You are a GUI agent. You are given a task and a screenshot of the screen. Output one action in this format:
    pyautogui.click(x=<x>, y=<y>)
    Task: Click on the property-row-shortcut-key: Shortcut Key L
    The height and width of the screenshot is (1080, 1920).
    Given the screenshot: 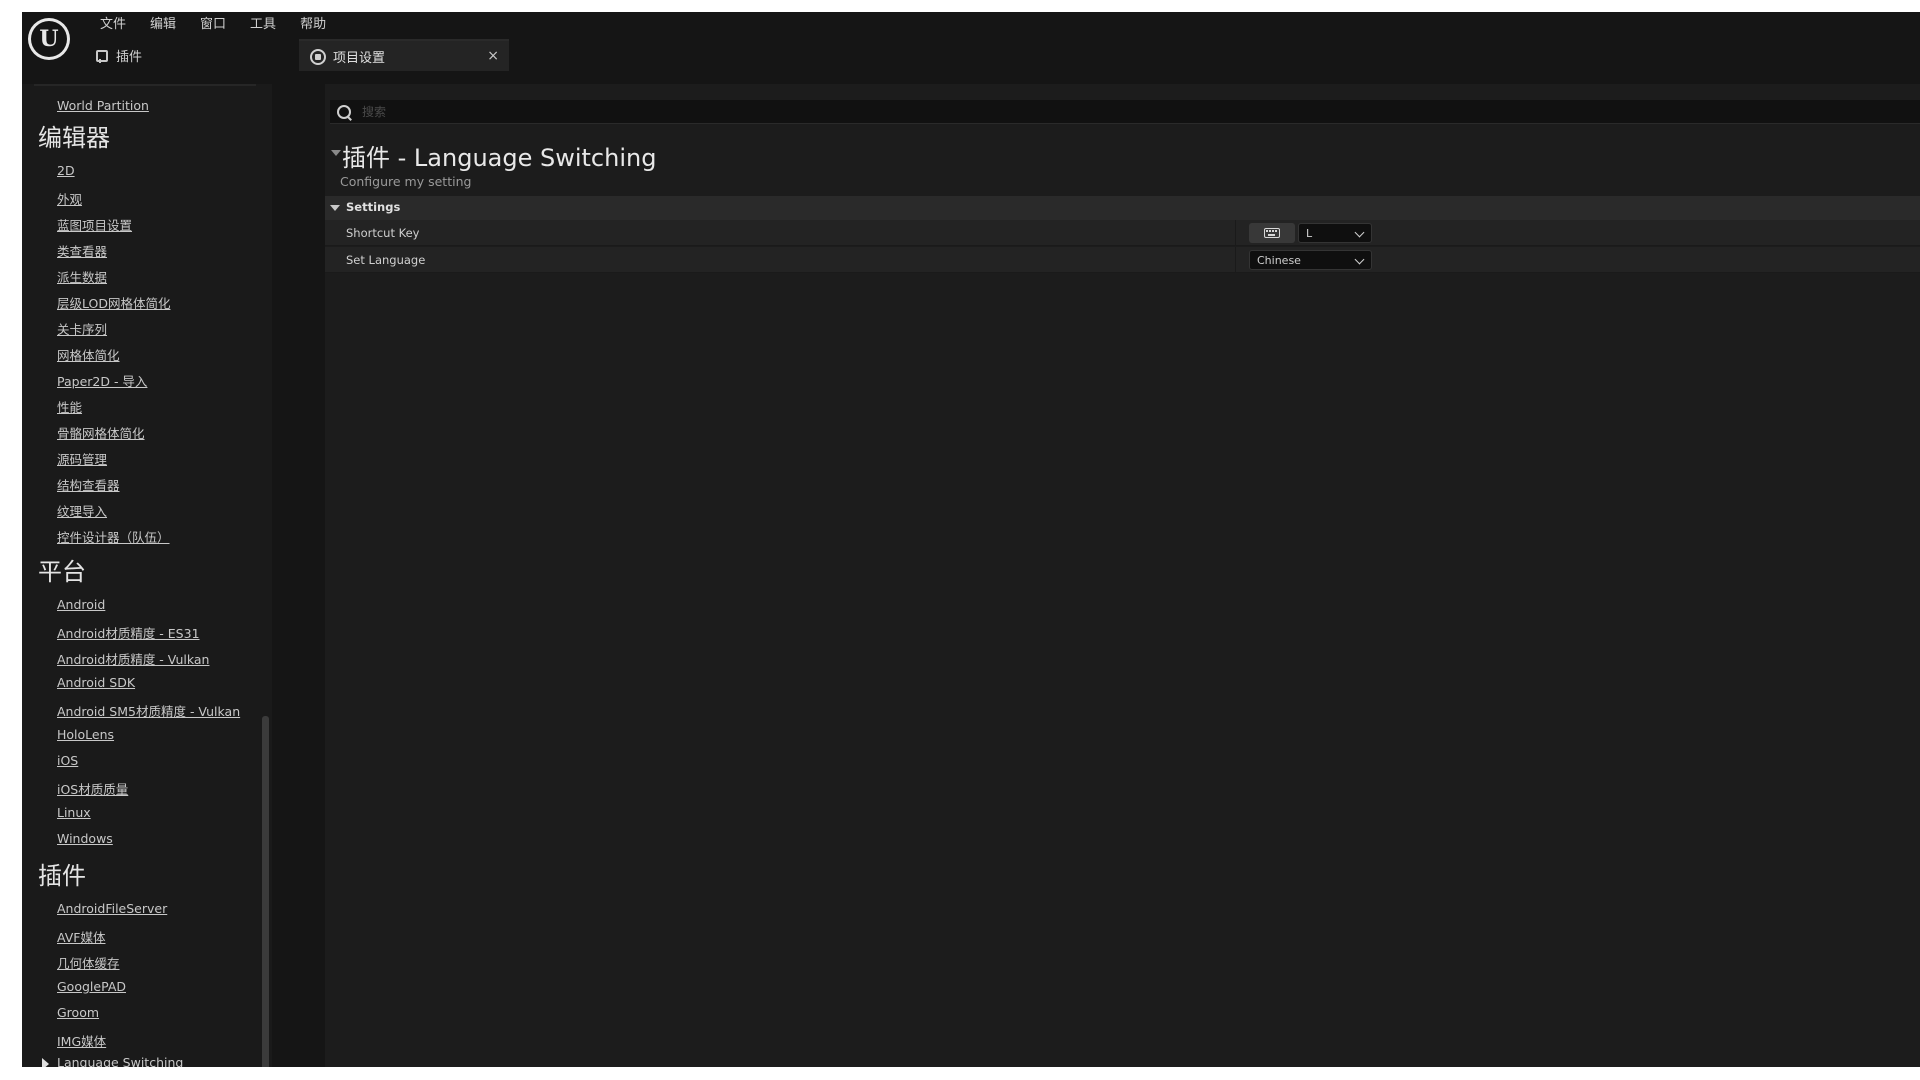 What is the action you would take?
    pyautogui.click(x=1122, y=233)
    